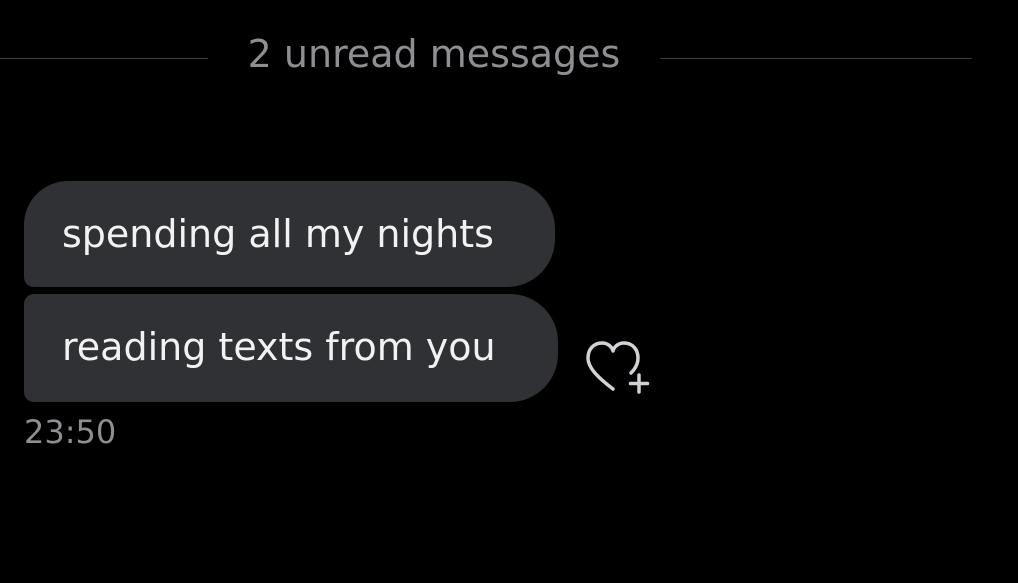 This screenshot has height=583, width=1018. I want to click on heart-plus-icon, so click(618, 367).